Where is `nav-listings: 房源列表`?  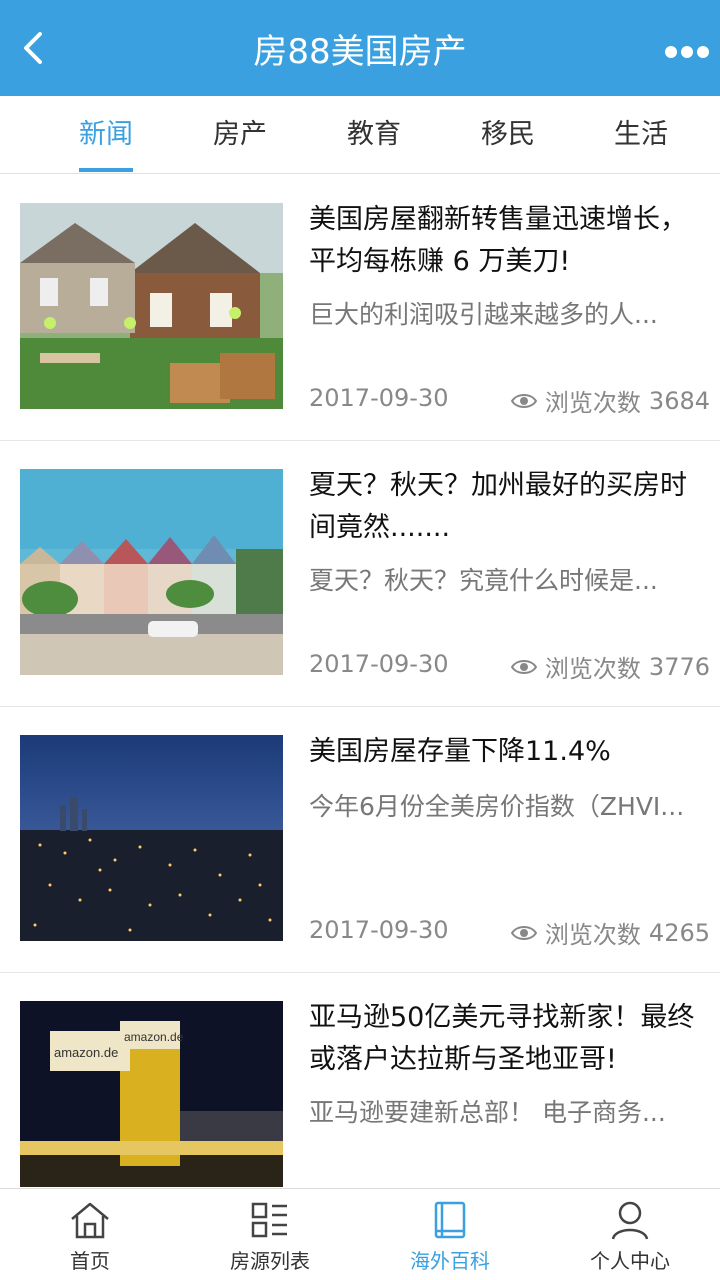
nav-listings: 房源列表 is located at coordinates (270, 1234).